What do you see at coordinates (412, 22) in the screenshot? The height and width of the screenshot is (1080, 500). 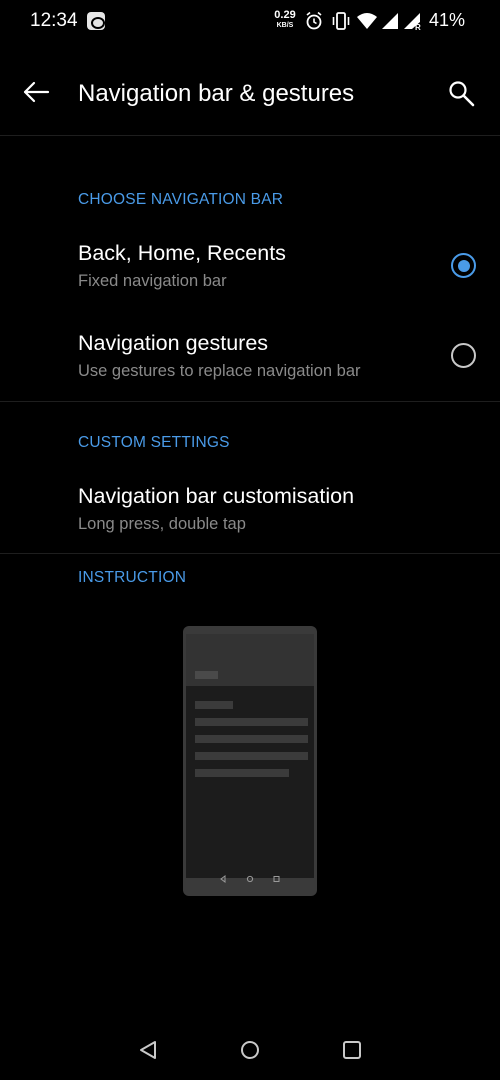 I see `signal-roaming-icon: R` at bounding box center [412, 22].